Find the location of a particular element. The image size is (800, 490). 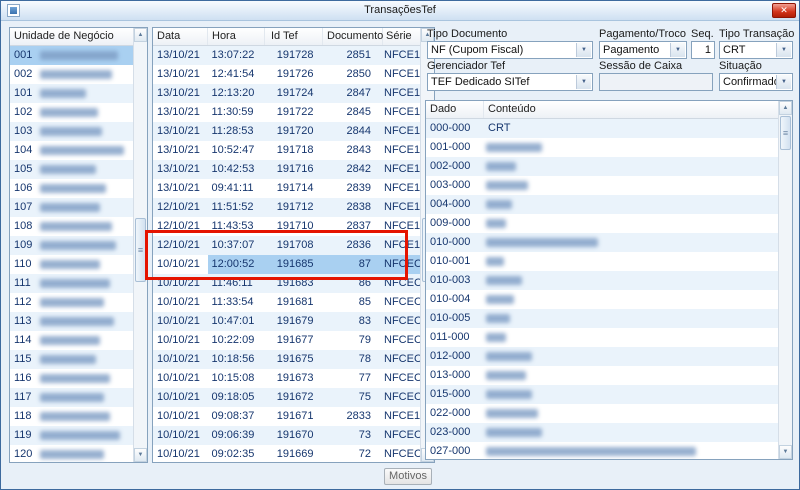

close-button: ✕ is located at coordinates (784, 10).